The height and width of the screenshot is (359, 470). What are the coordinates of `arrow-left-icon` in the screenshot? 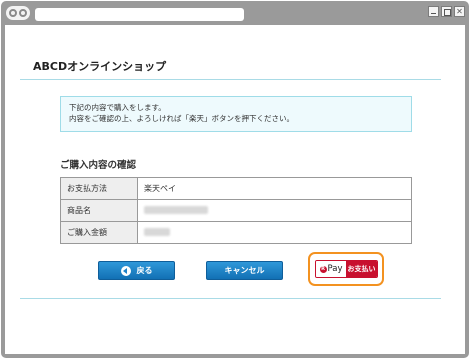 It's located at (125, 270).